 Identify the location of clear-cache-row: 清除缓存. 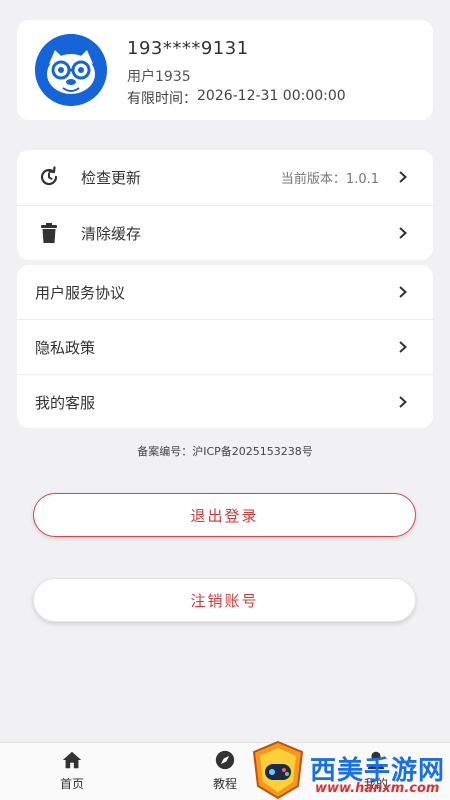
(225, 233).